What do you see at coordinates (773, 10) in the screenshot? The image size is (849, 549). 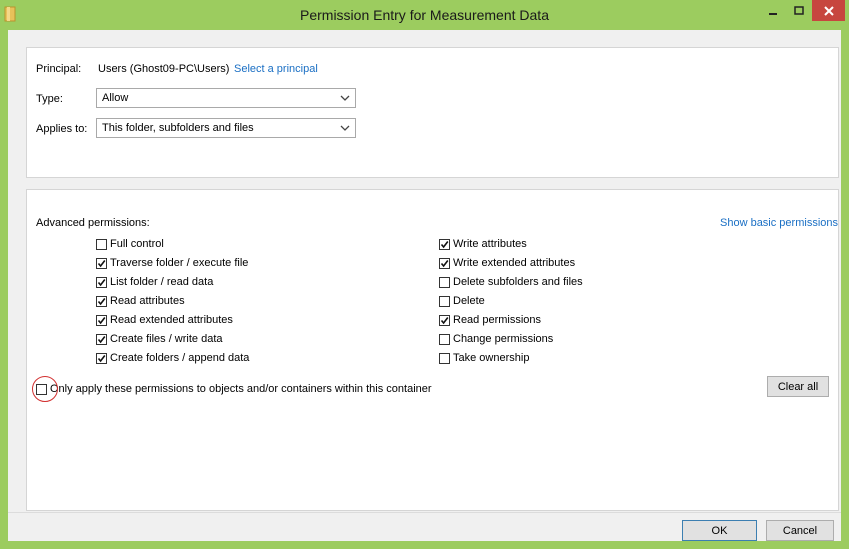 I see `minimize-button` at bounding box center [773, 10].